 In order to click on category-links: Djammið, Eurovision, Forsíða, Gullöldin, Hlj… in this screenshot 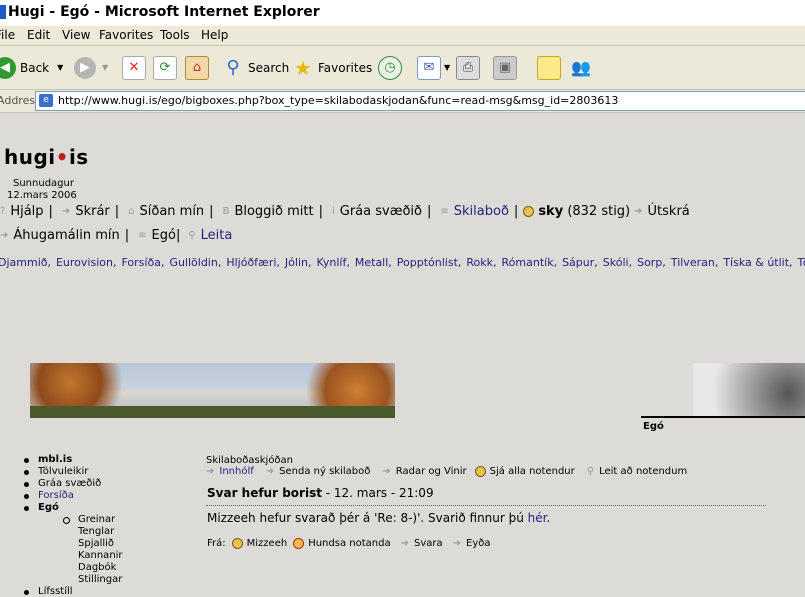, I will do `click(402, 262)`.